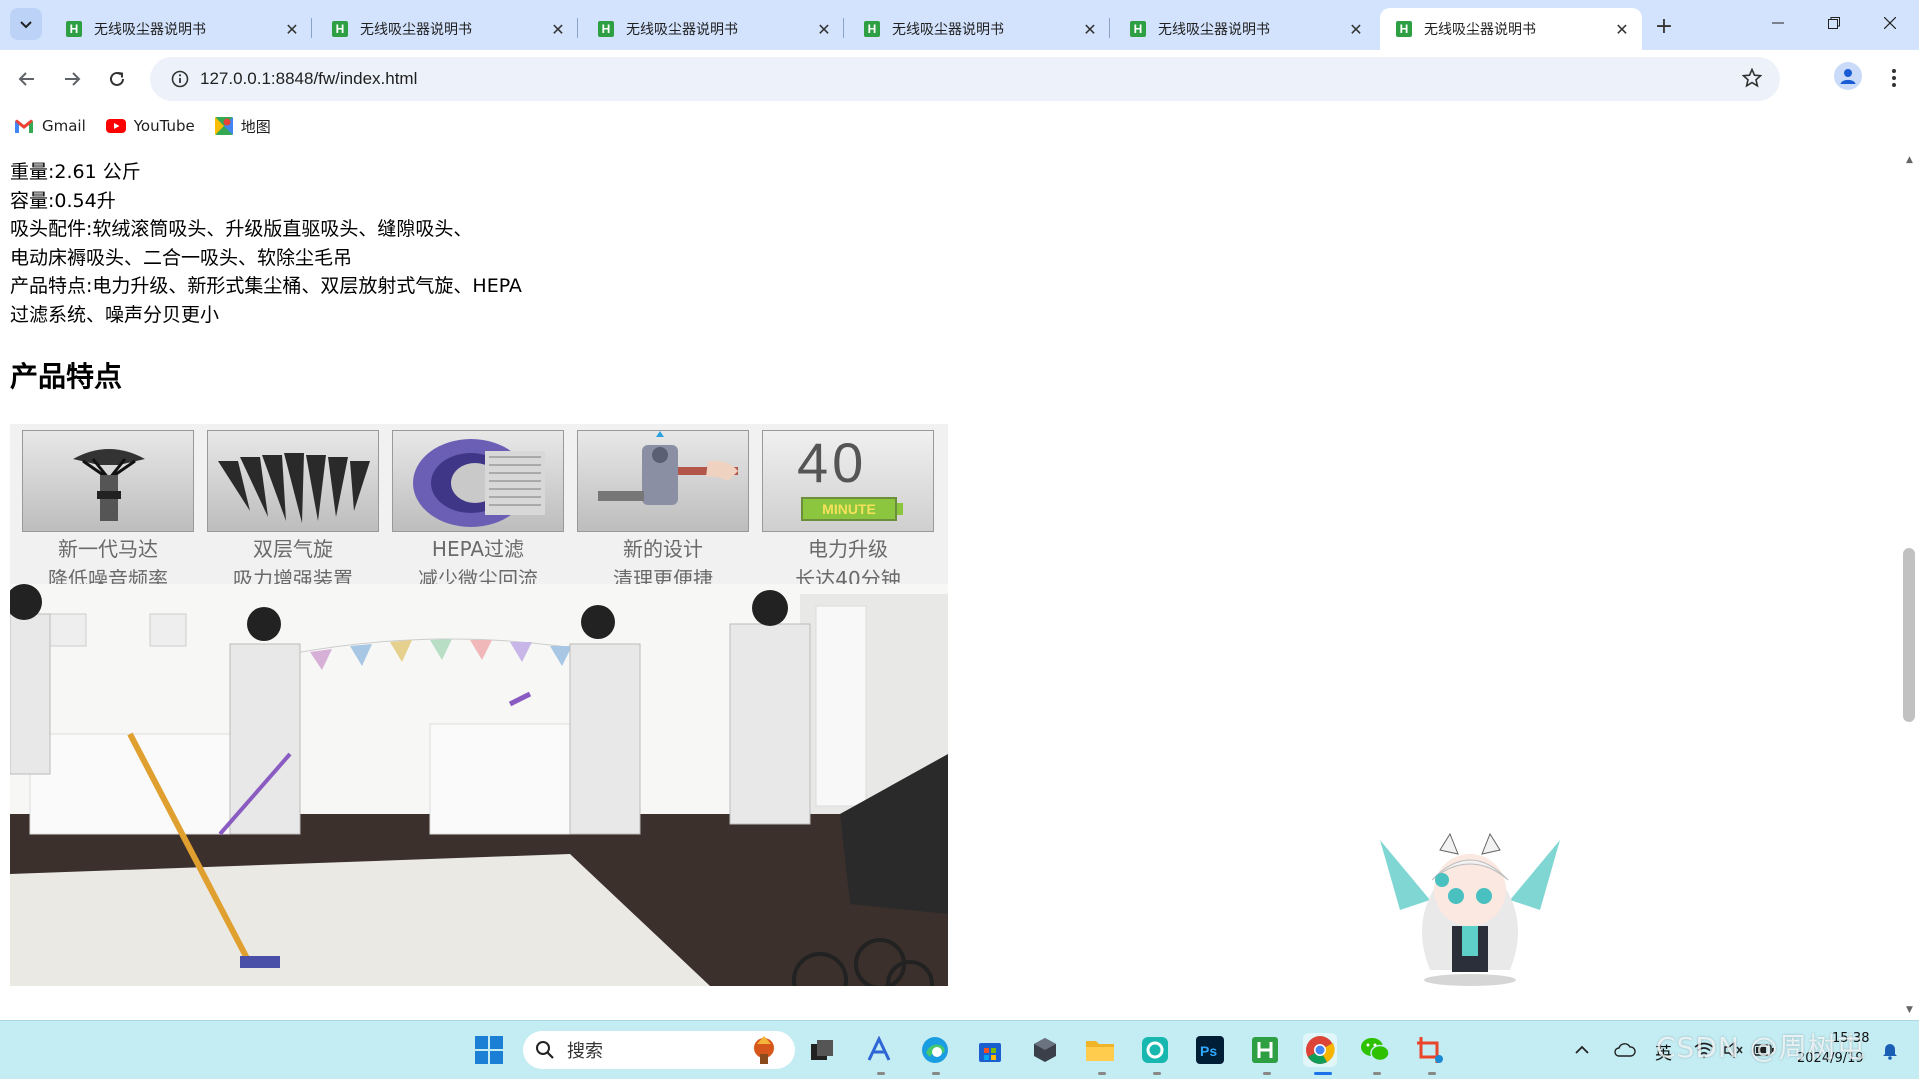 Image resolution: width=1919 pixels, height=1079 pixels. I want to click on windows-logo-icon, so click(489, 1050).